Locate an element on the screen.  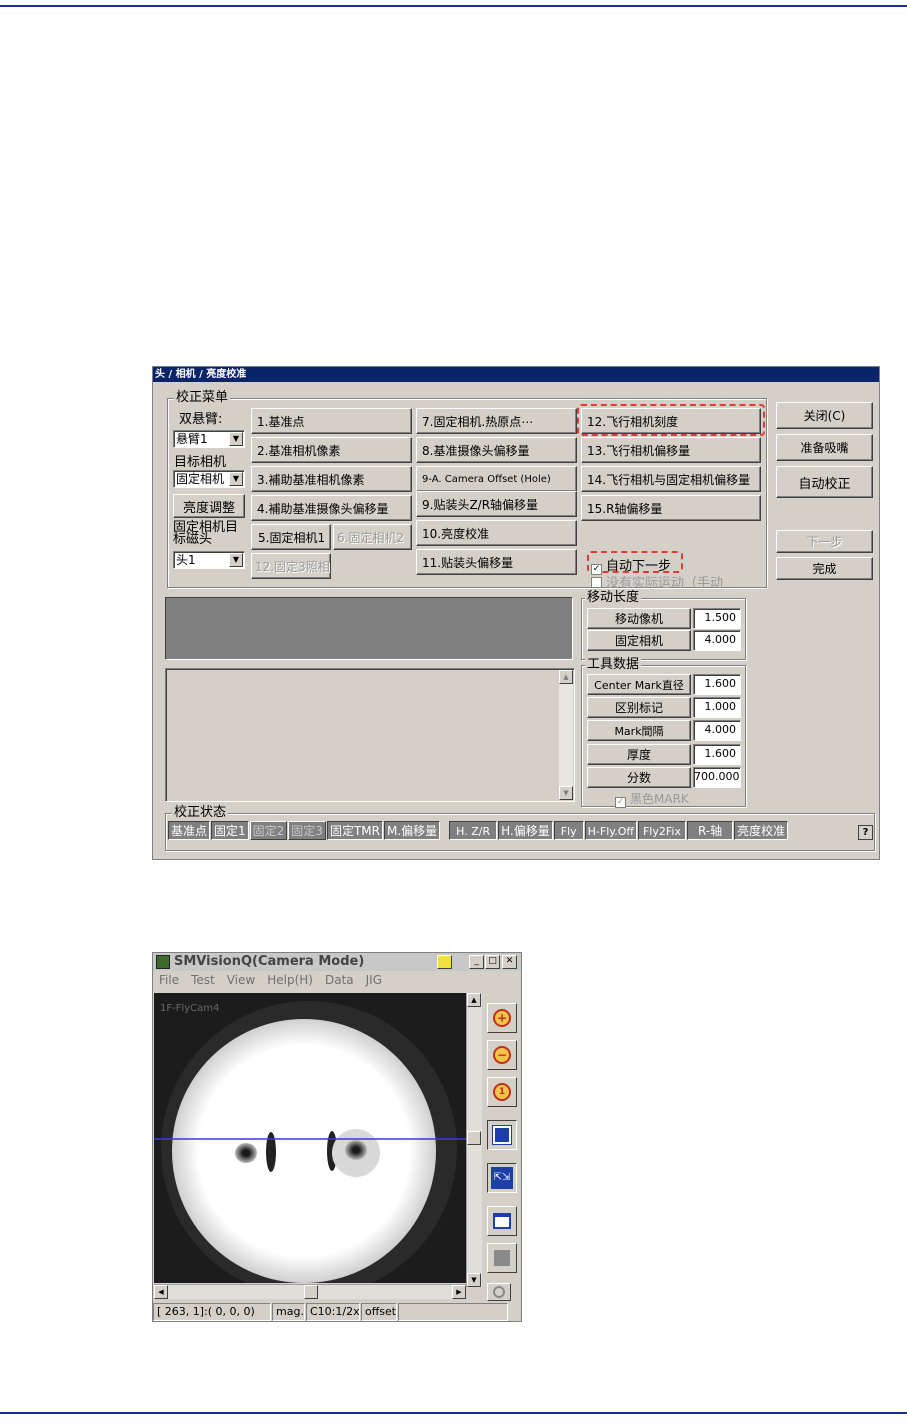
menu-file: File is located at coordinates (169, 980).